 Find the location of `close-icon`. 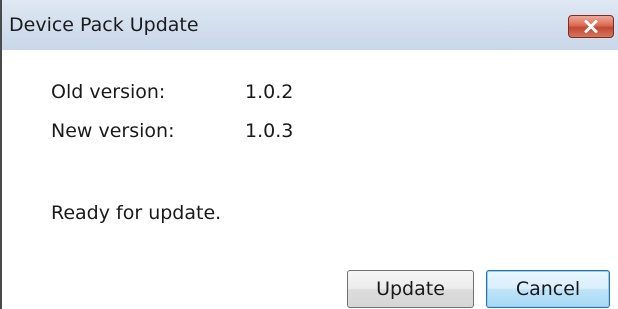

close-icon is located at coordinates (591, 26).